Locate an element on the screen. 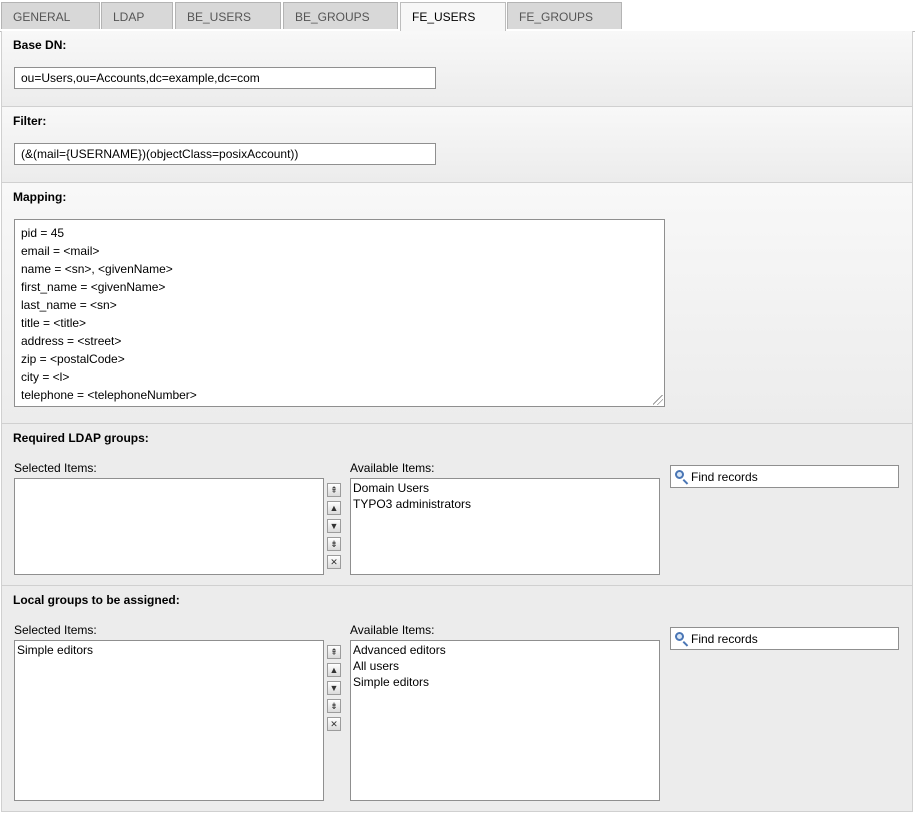  tab-general: GENERAL is located at coordinates (50, 15).